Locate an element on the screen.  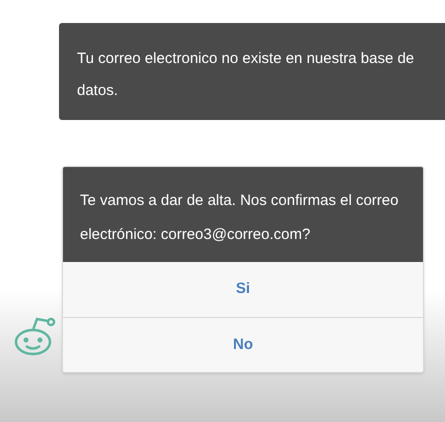
message-text: Tu correo electronico no existe en nuestra base de datos. is located at coordinates (246, 75).